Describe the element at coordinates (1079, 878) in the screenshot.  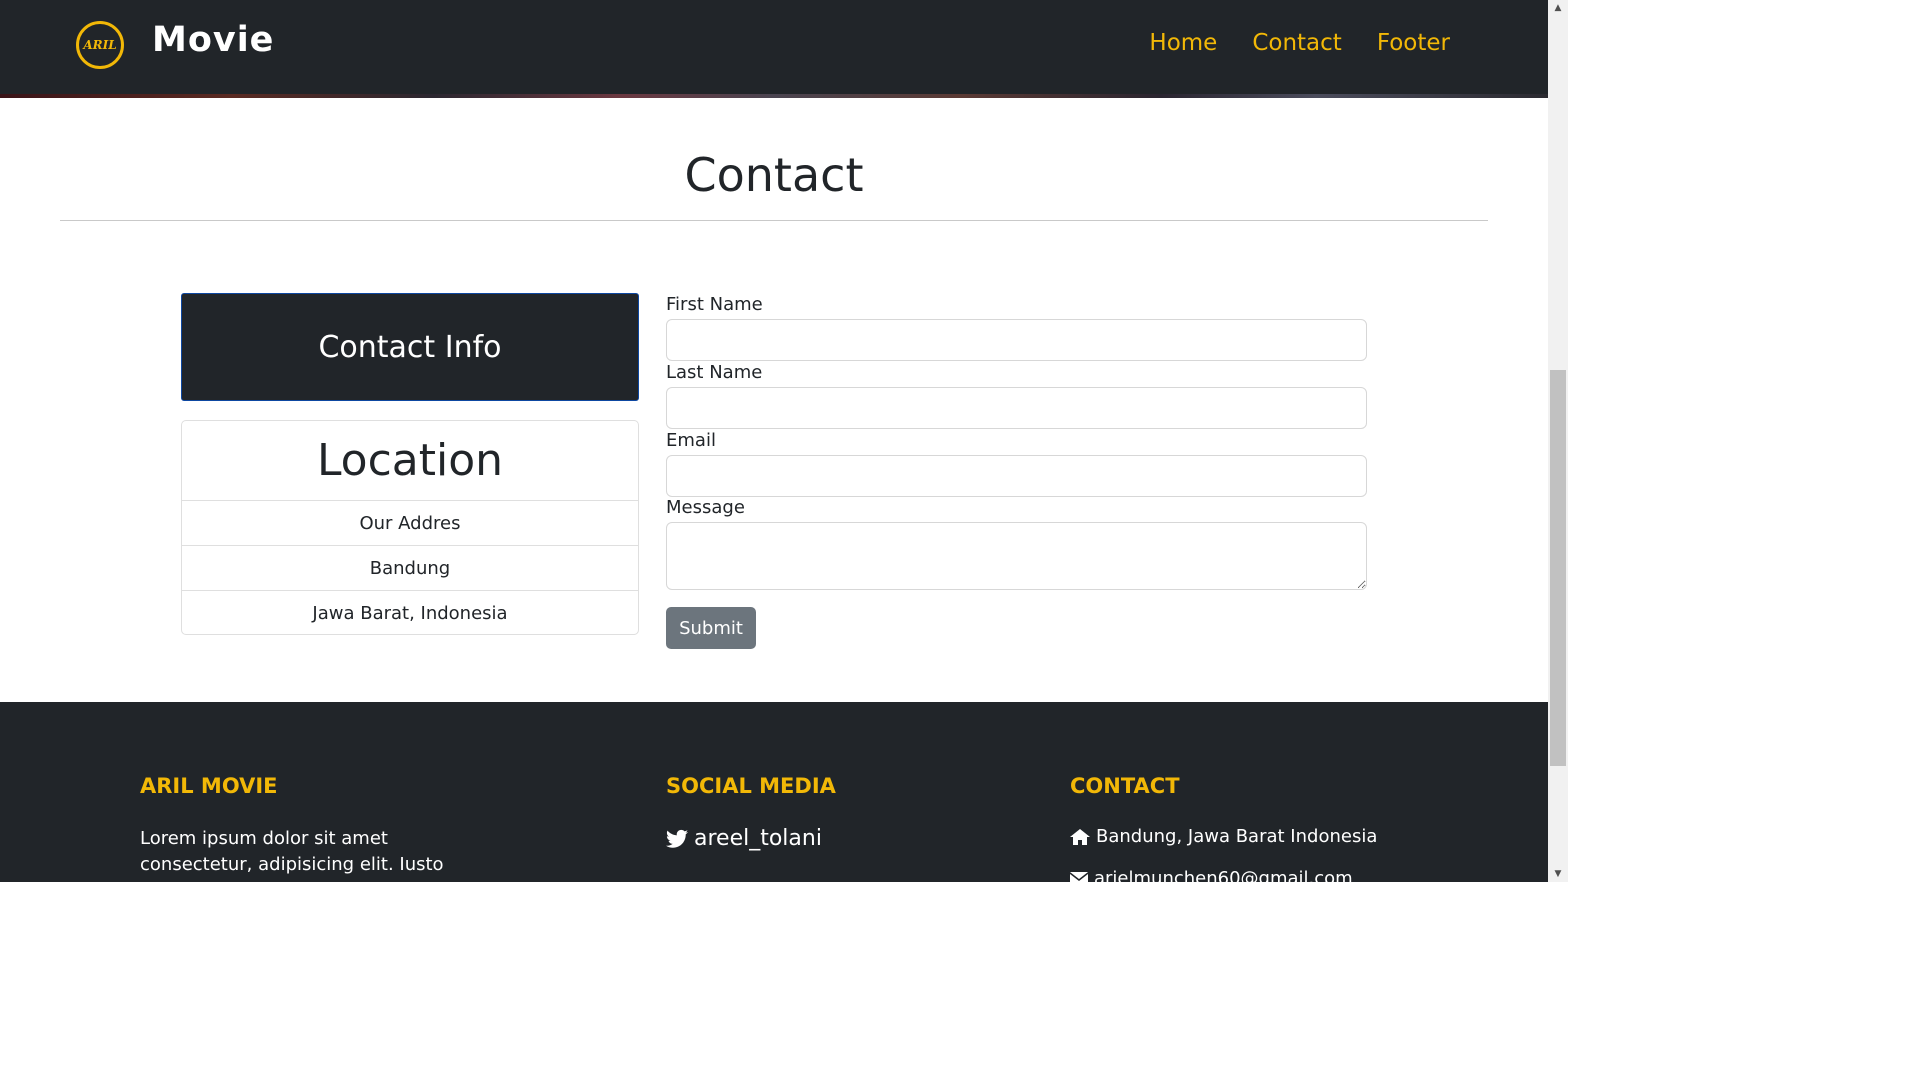
I see `envelope-icon` at that location.